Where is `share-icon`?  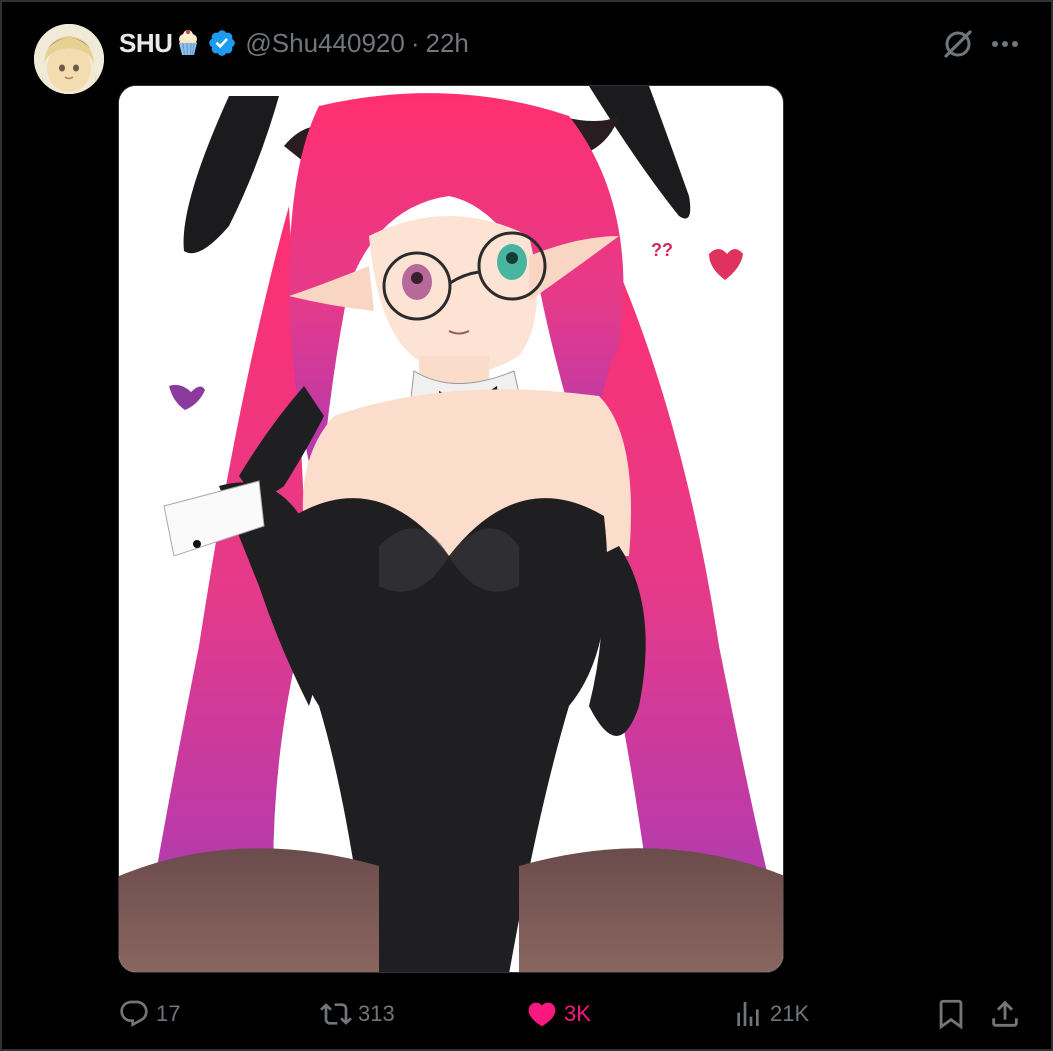
share-icon is located at coordinates (1005, 1013).